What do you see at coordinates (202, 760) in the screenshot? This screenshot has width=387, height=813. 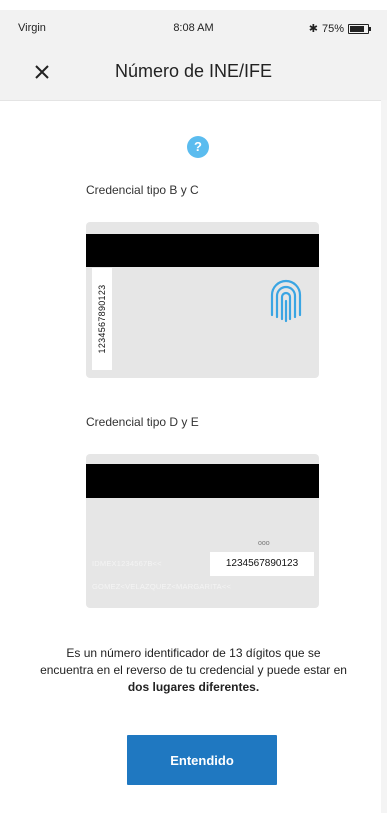 I see `entendido-button: Entendido` at bounding box center [202, 760].